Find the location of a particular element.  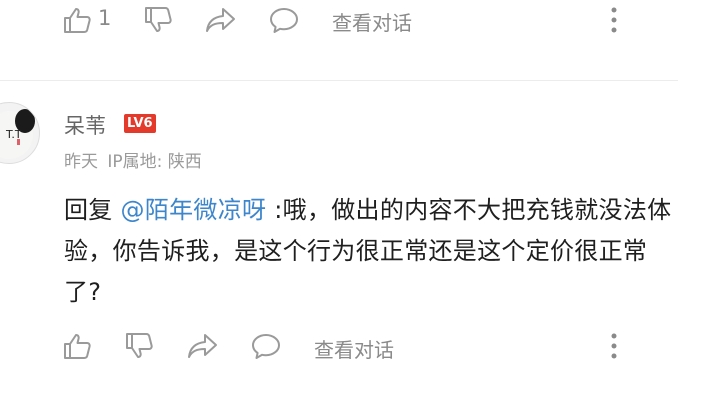

avatar: T.T is located at coordinates (20, 133).